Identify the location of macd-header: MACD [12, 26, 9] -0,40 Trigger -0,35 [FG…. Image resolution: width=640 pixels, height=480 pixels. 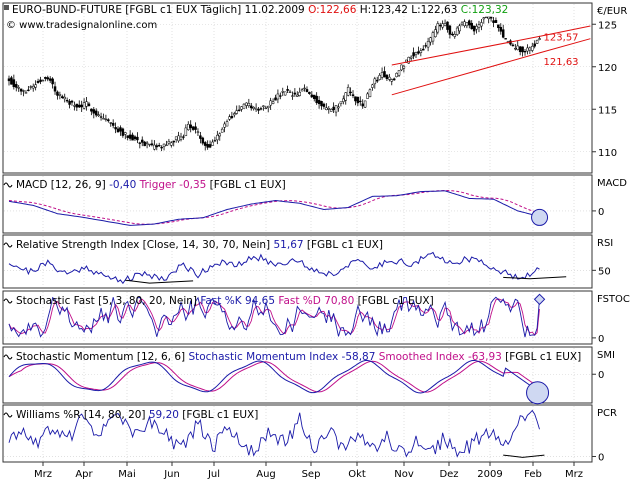
(151, 185).